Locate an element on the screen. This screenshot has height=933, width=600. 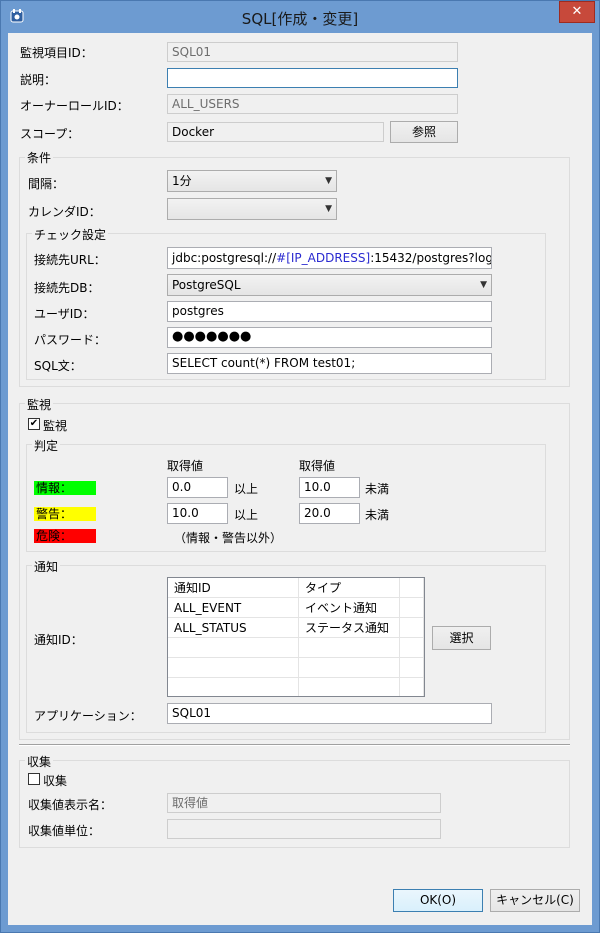
collect-unit-label: 収集値単位： is located at coordinates (64, 831).